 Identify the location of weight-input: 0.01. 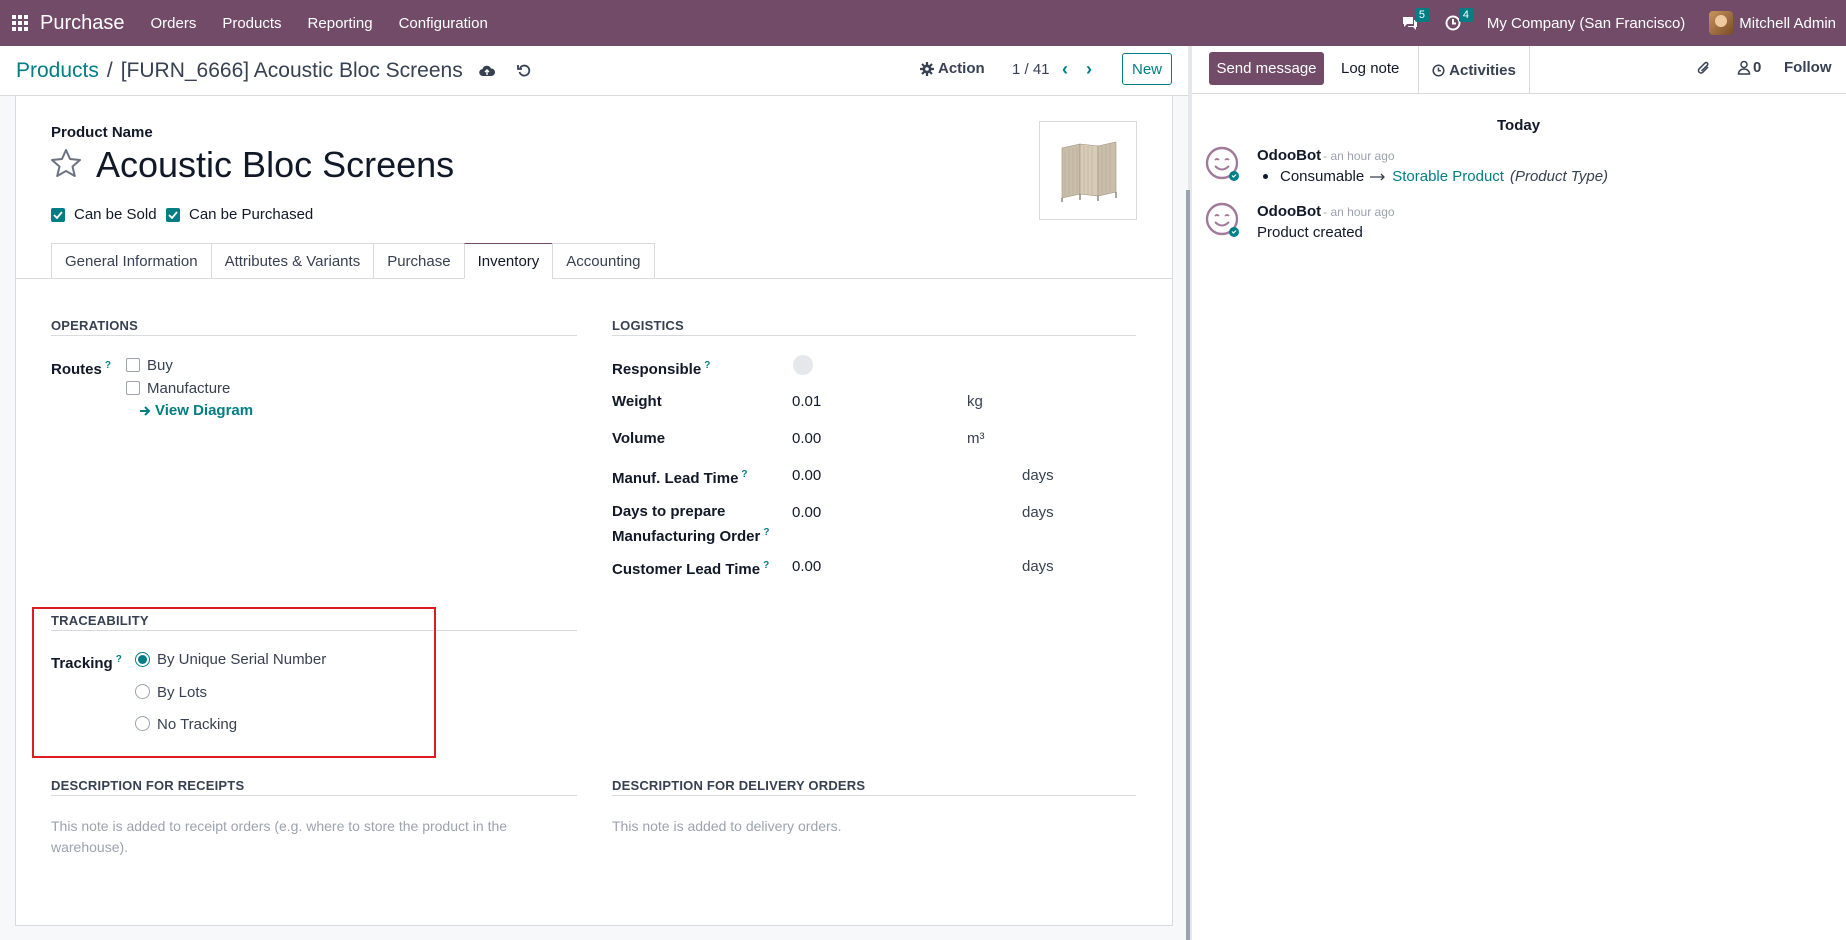
(806, 401).